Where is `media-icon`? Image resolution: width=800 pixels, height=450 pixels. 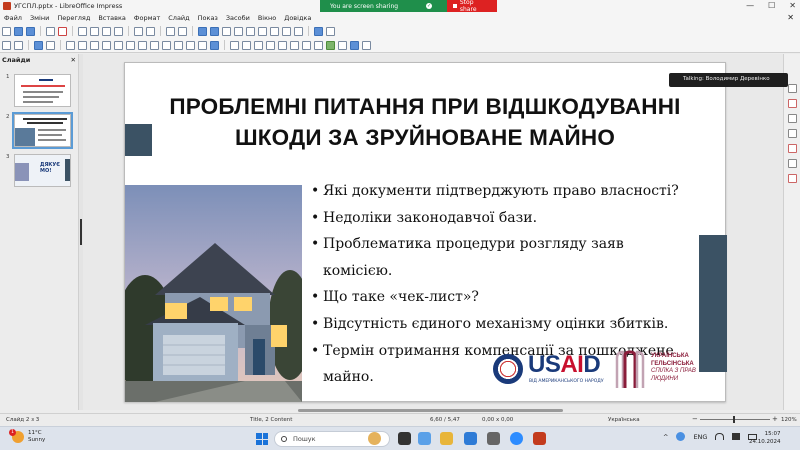
media-icon is located at coordinates (250, 31).